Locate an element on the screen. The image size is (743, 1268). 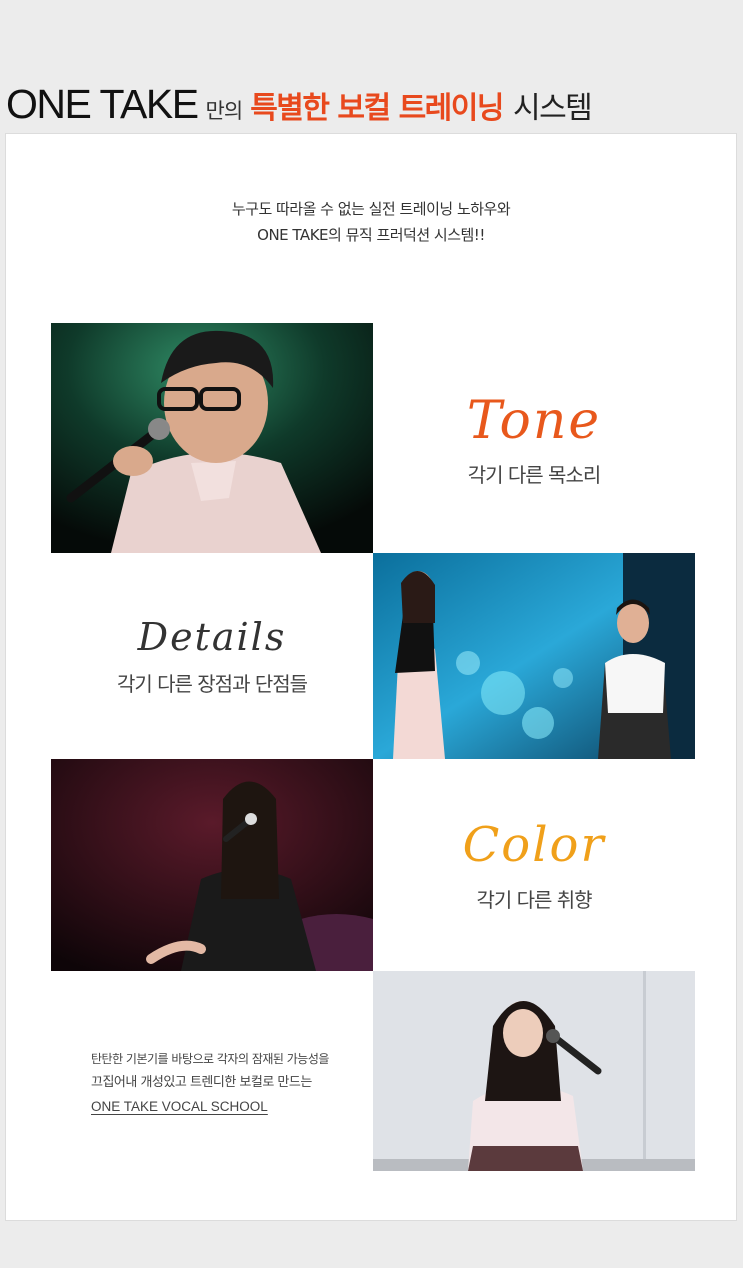
brand-name: ONE TAKE is located at coordinates (102, 104).